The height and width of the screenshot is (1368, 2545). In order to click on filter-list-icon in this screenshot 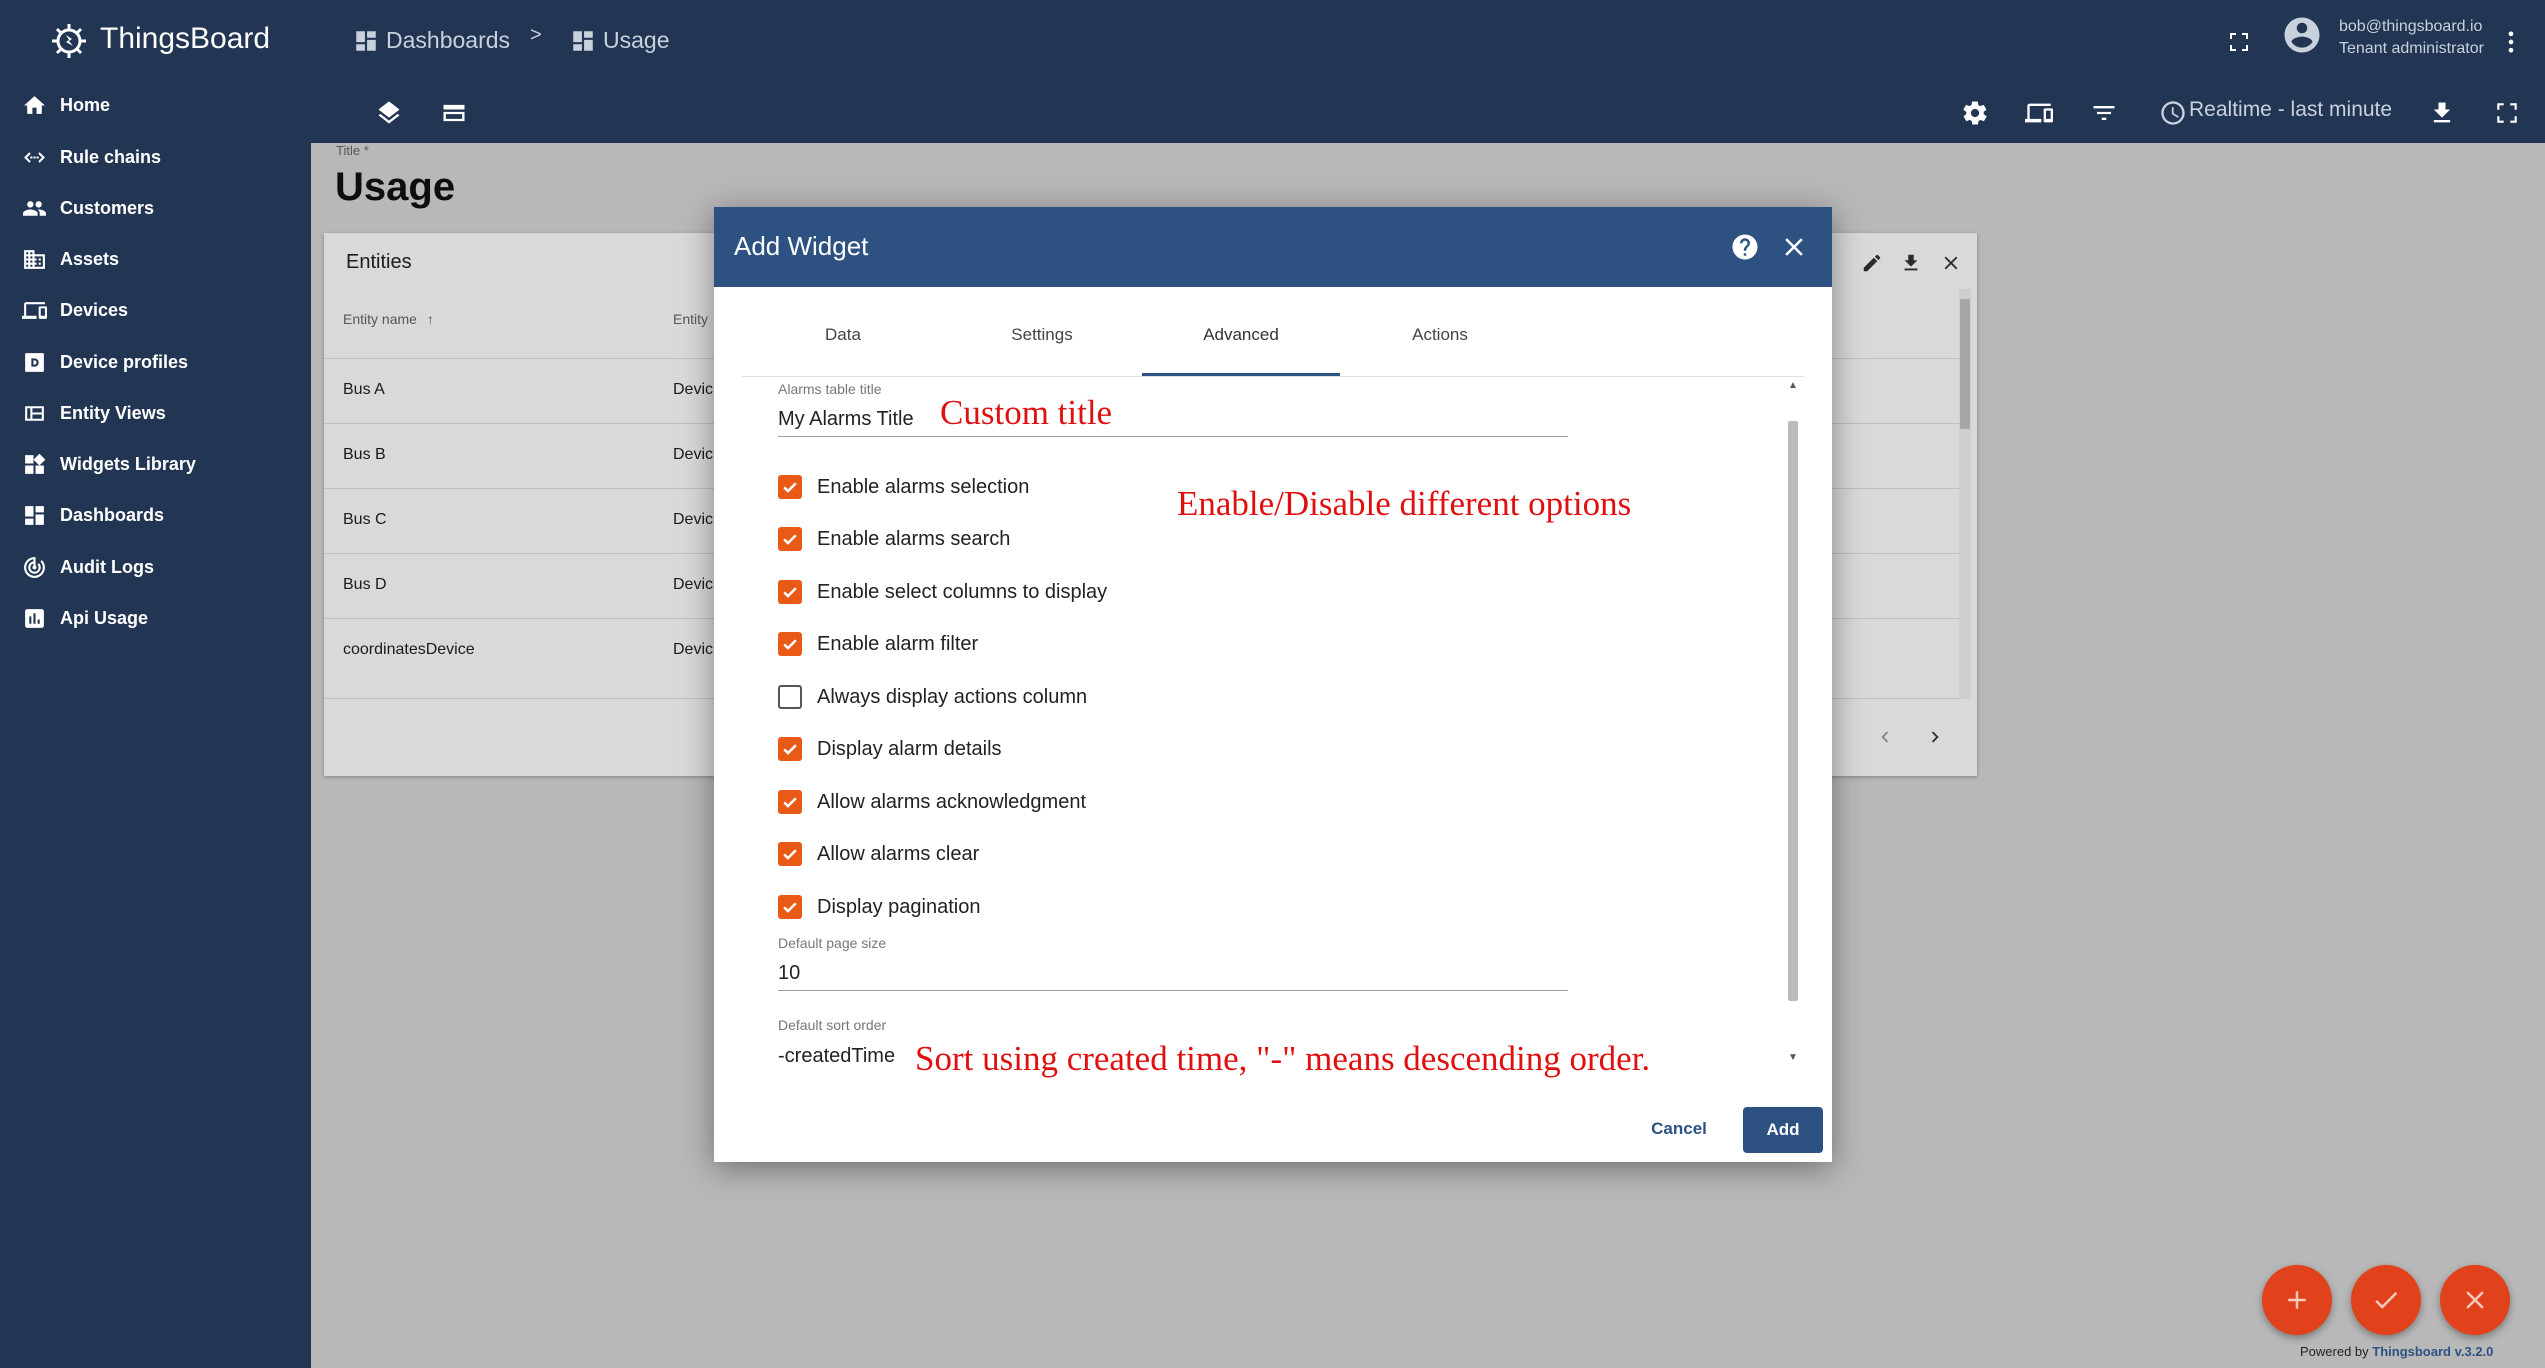, I will do `click(2104, 113)`.